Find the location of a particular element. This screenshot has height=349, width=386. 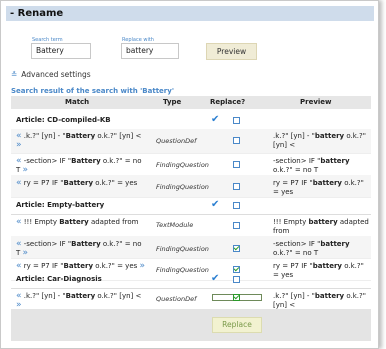

col-preview: Preview is located at coordinates (316, 102).